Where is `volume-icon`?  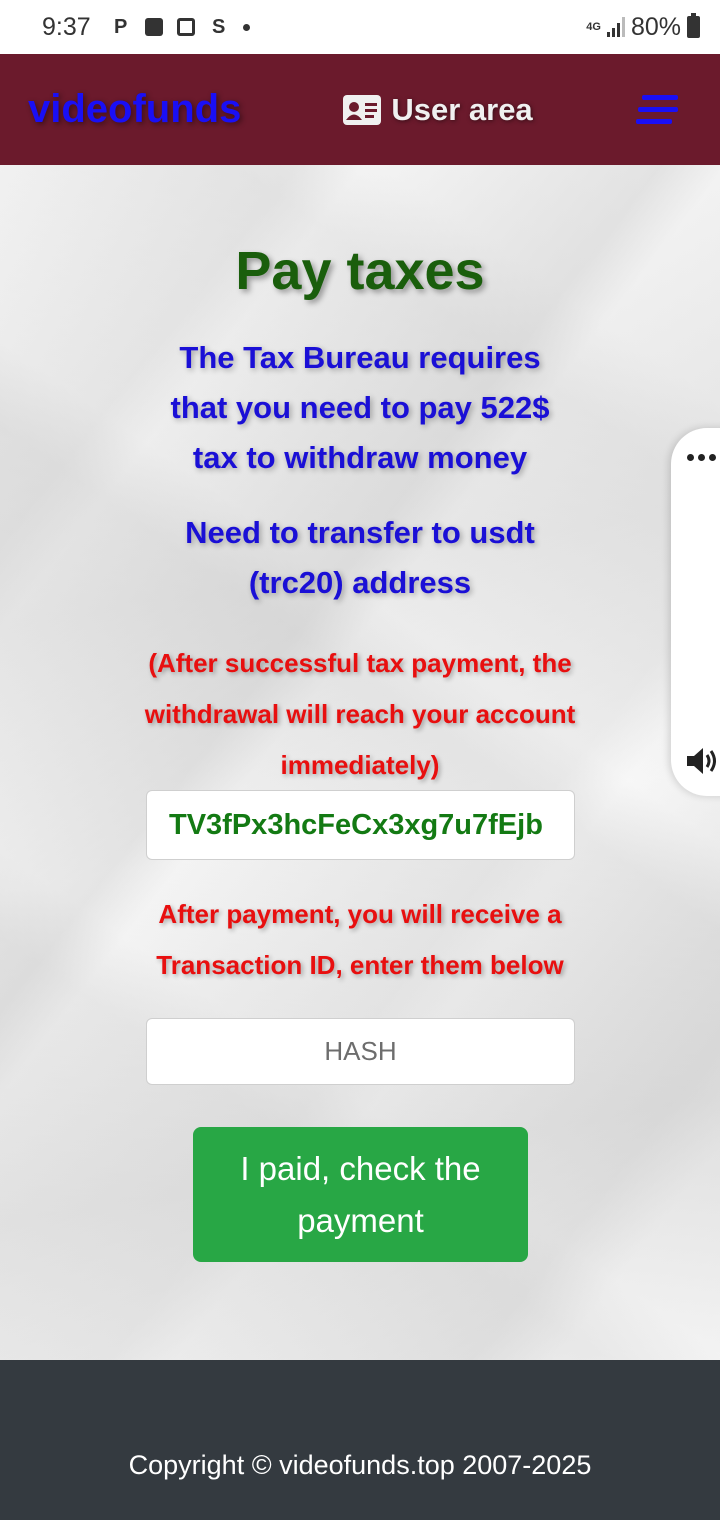
volume-icon is located at coordinates (702, 763).